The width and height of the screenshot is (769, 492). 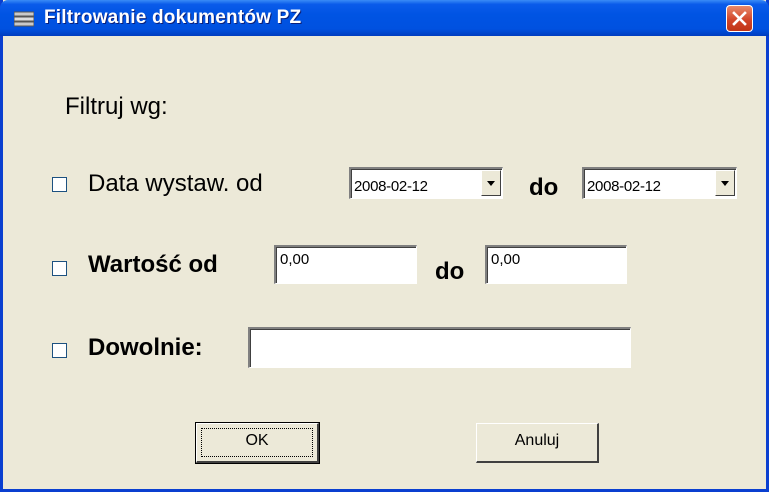 I want to click on value-filter-checkbox, so click(x=59, y=268).